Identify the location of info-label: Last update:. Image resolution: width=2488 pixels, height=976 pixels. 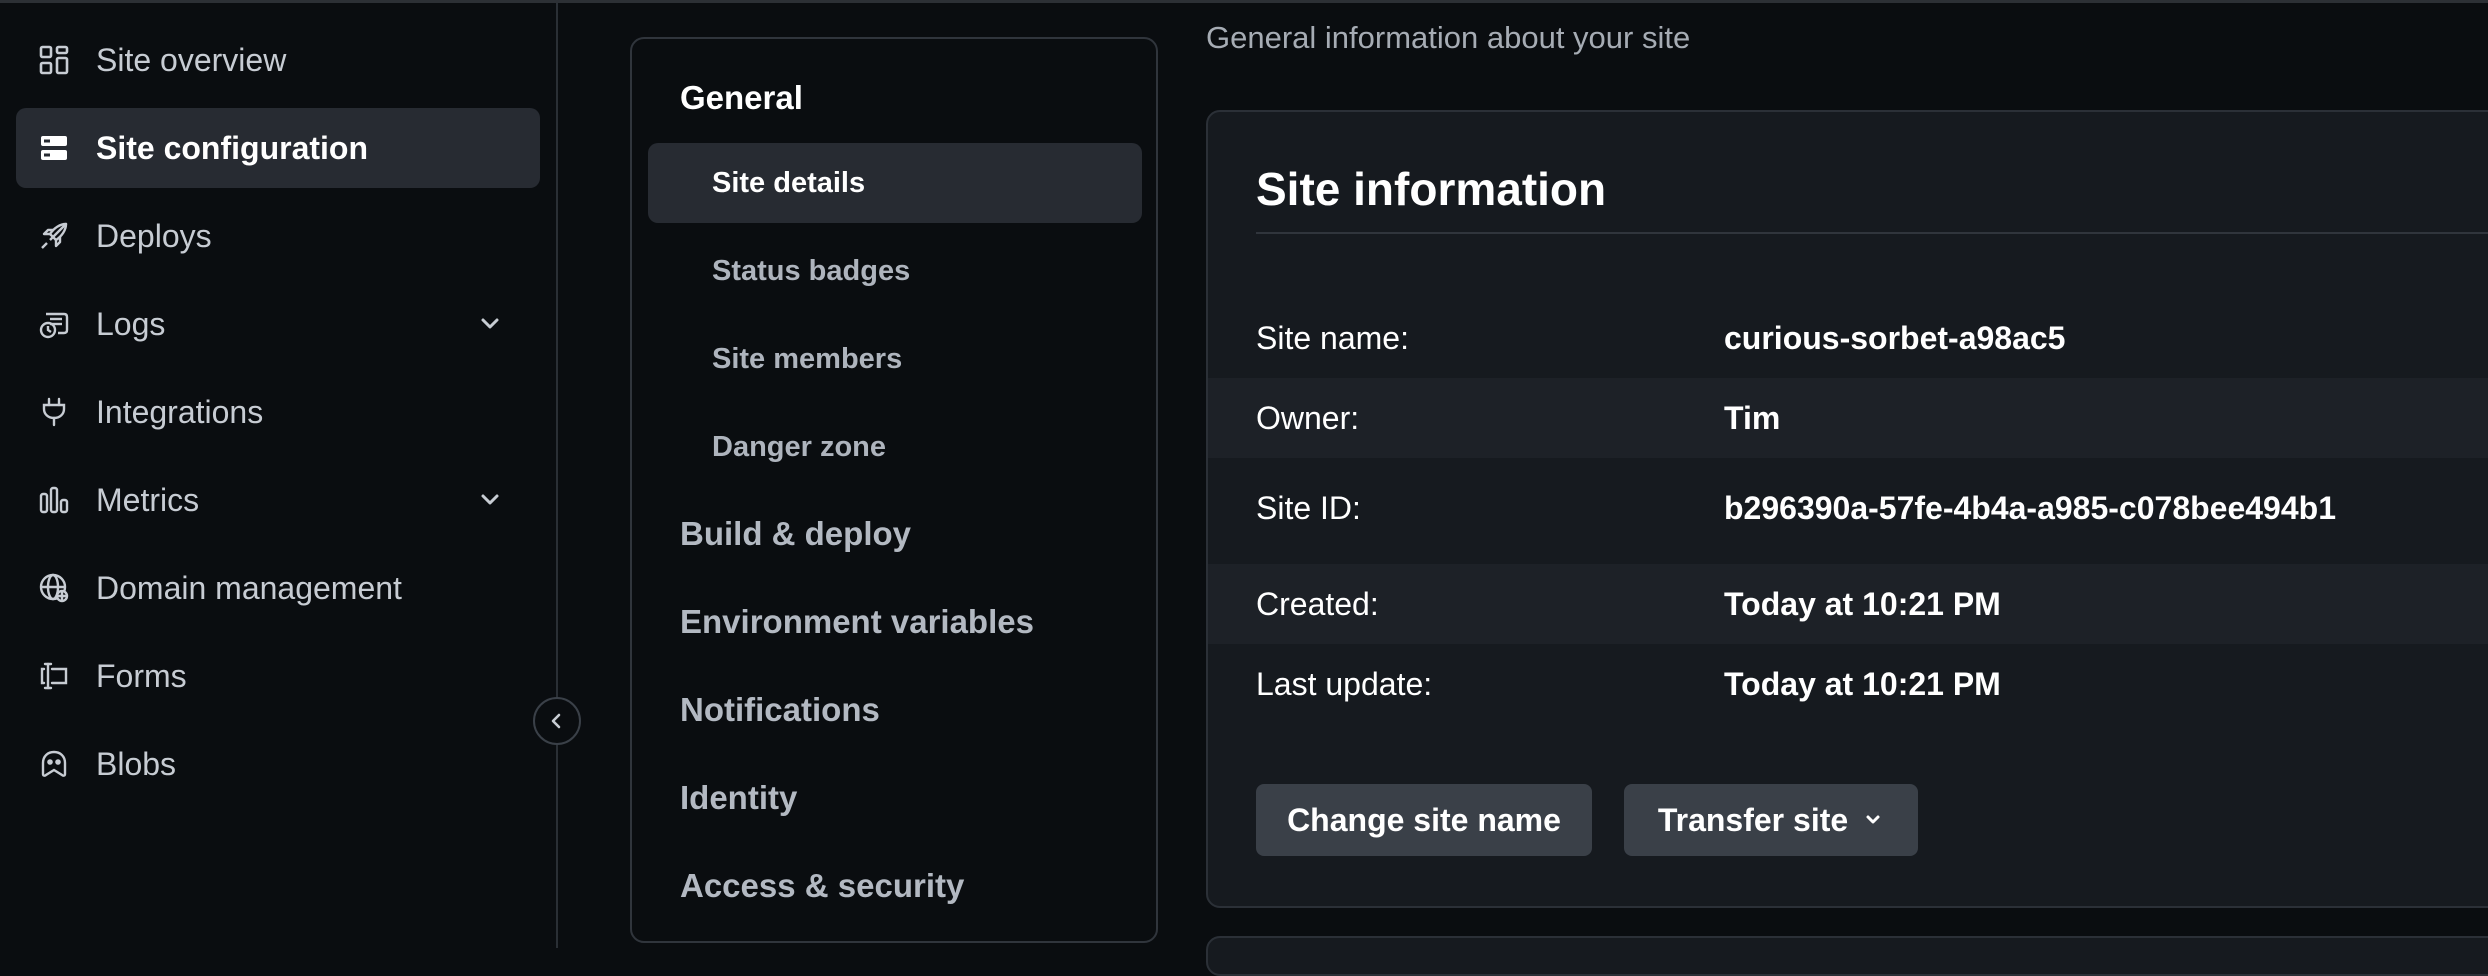
(1344, 684).